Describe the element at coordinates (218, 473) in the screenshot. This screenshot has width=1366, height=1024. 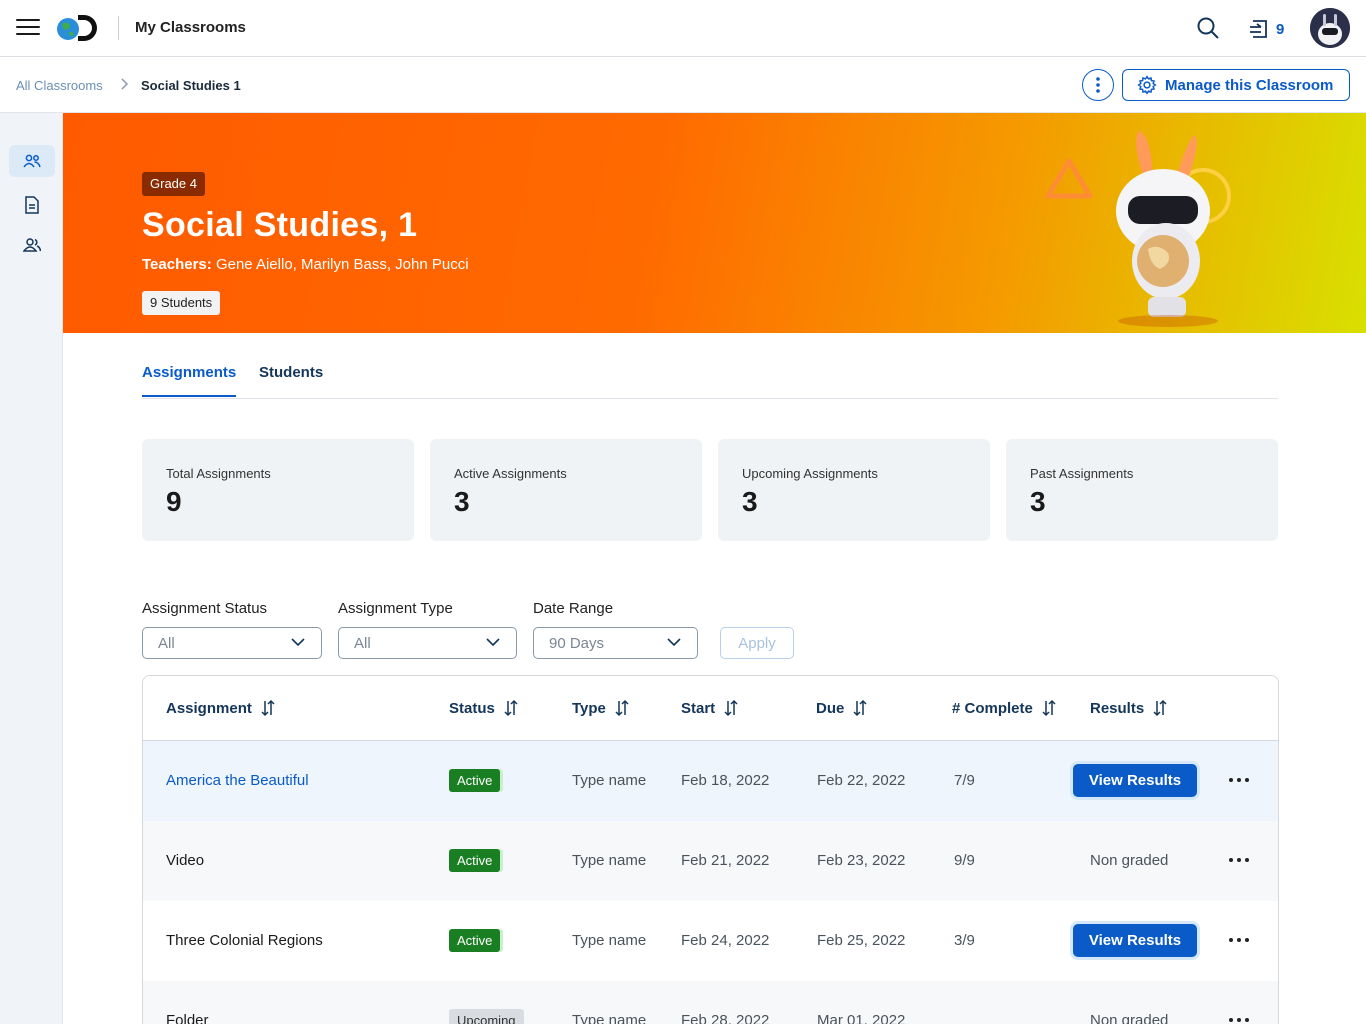
I see `stat-label: Total Assignments` at that location.